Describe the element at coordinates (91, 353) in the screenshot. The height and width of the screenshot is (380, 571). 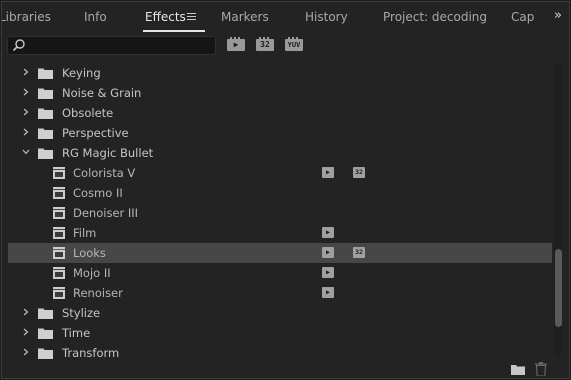
I see `folder-label: Transform` at that location.